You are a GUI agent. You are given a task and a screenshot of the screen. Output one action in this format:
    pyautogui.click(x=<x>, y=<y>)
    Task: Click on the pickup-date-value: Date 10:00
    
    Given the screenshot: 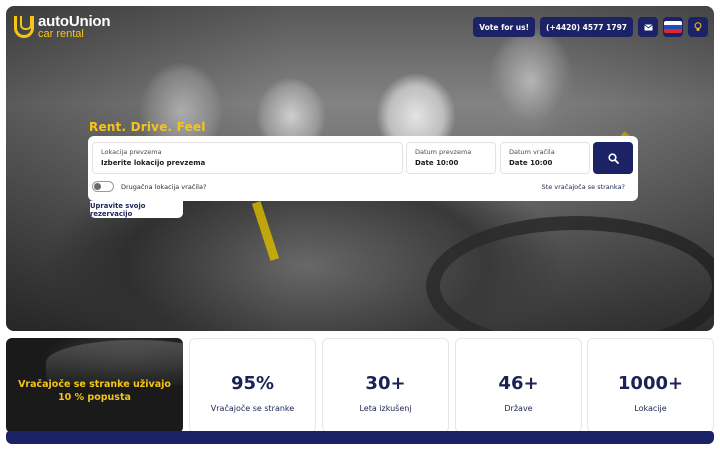 What is the action you would take?
    pyautogui.click(x=437, y=163)
    